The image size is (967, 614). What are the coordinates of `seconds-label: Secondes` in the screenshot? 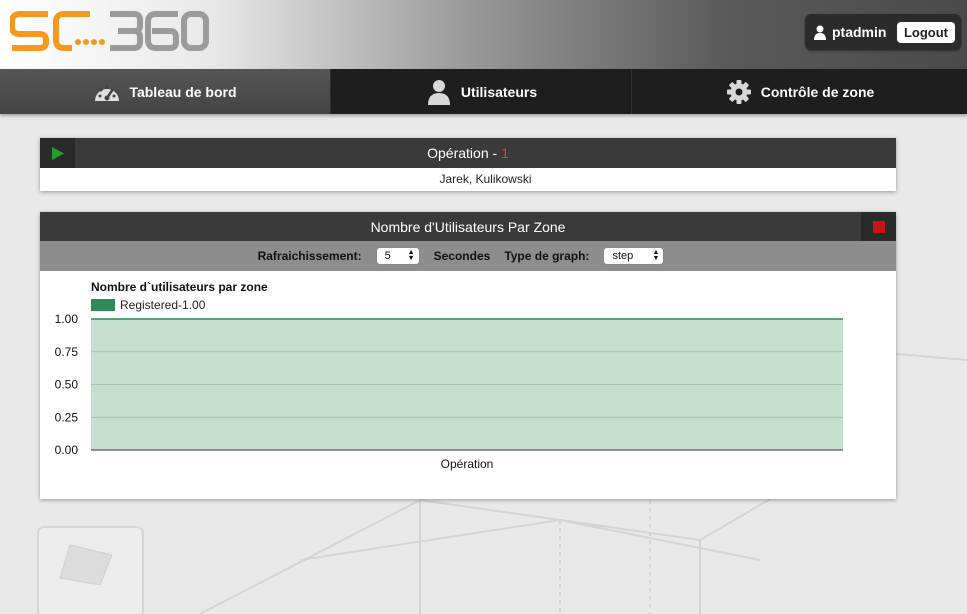 It's located at (462, 256).